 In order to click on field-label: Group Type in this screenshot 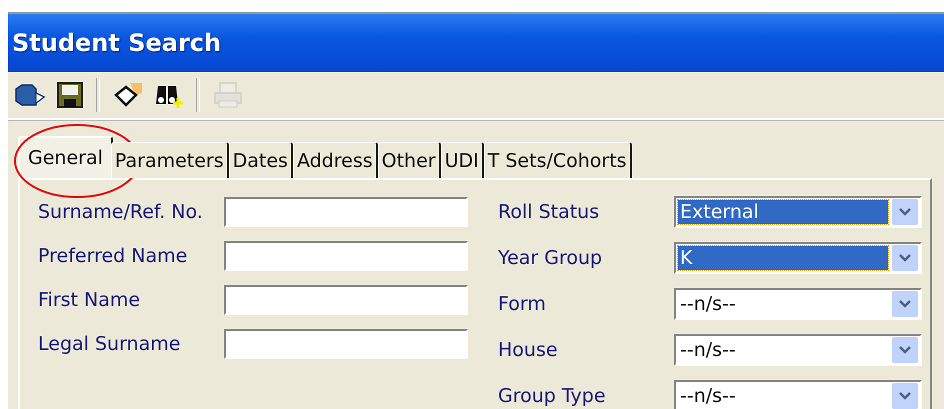, I will do `click(552, 396)`.